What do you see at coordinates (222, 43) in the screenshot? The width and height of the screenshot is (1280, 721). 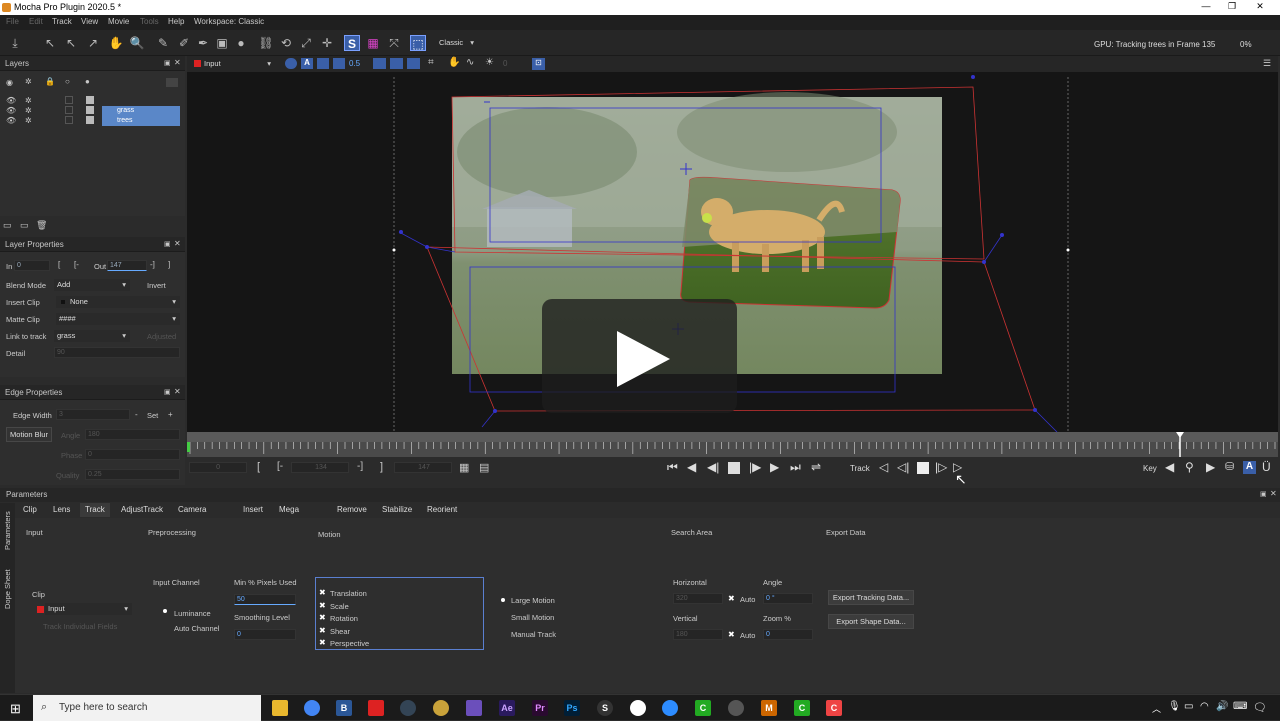 I see `rectangle-icon: ▣` at bounding box center [222, 43].